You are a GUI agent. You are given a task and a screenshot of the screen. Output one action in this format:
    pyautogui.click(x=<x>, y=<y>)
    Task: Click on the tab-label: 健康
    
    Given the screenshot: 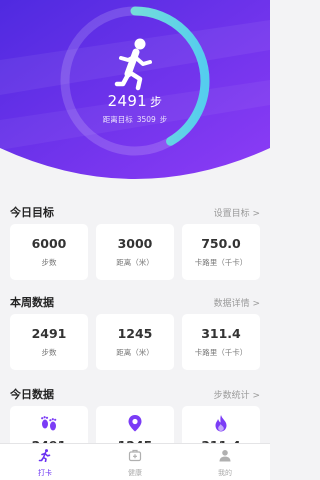 What is the action you would take?
    pyautogui.click(x=135, y=472)
    